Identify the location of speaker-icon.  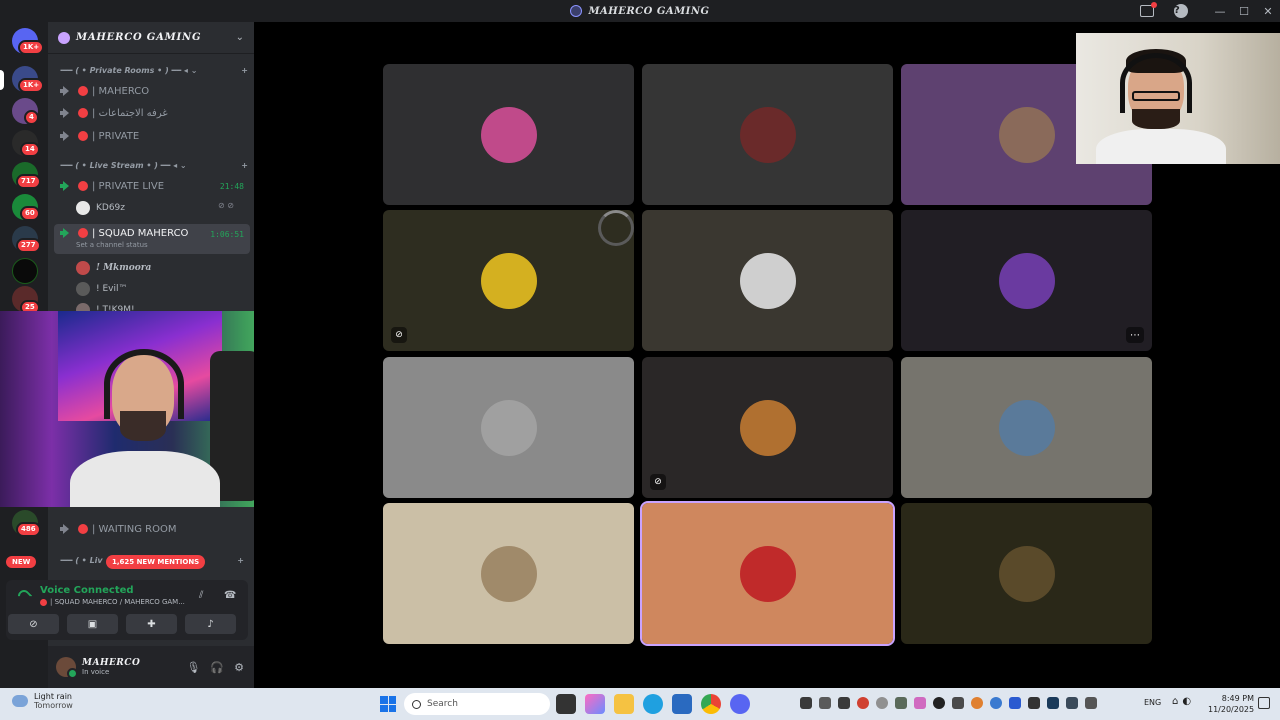
(66, 529).